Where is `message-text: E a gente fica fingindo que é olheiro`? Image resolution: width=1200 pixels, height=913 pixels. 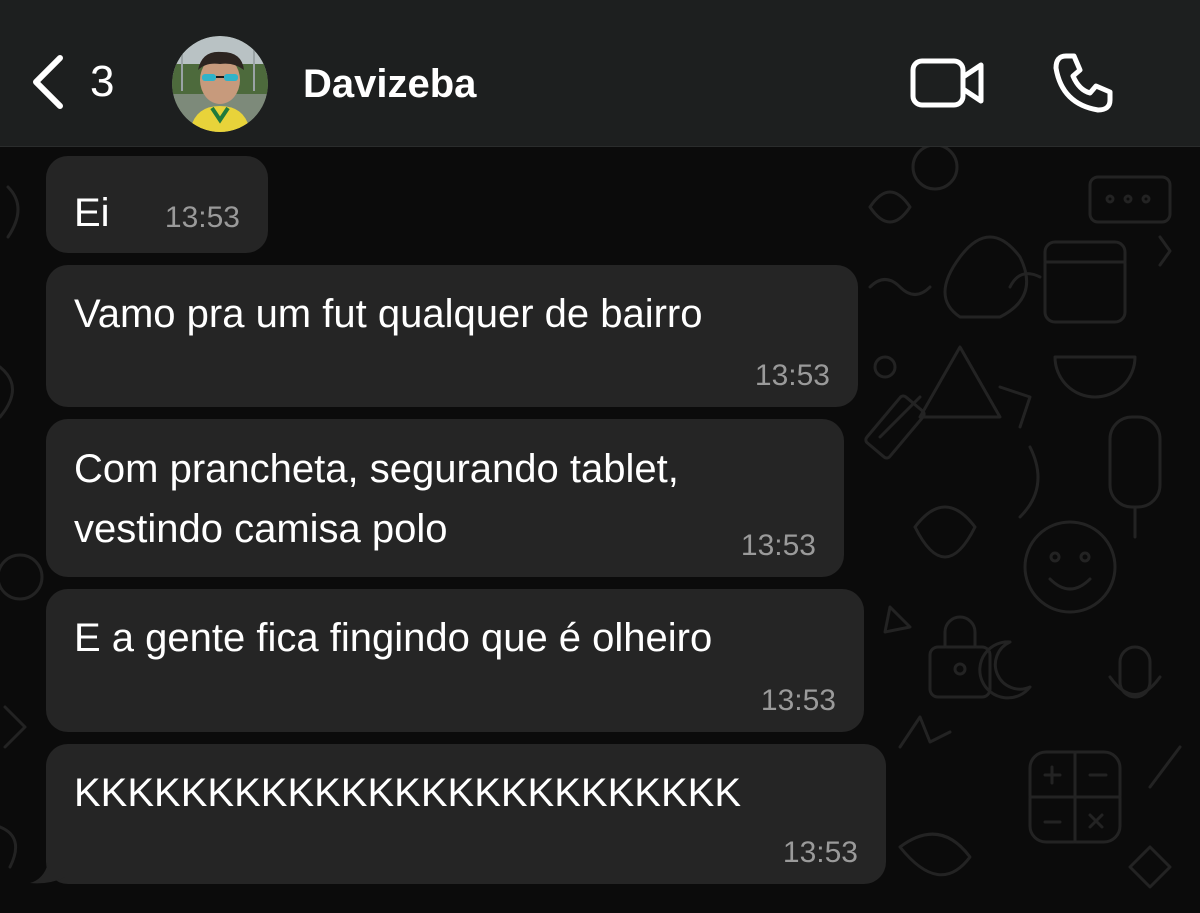
message-text: E a gente fica fingindo que é olheiro is located at coordinates (393, 638).